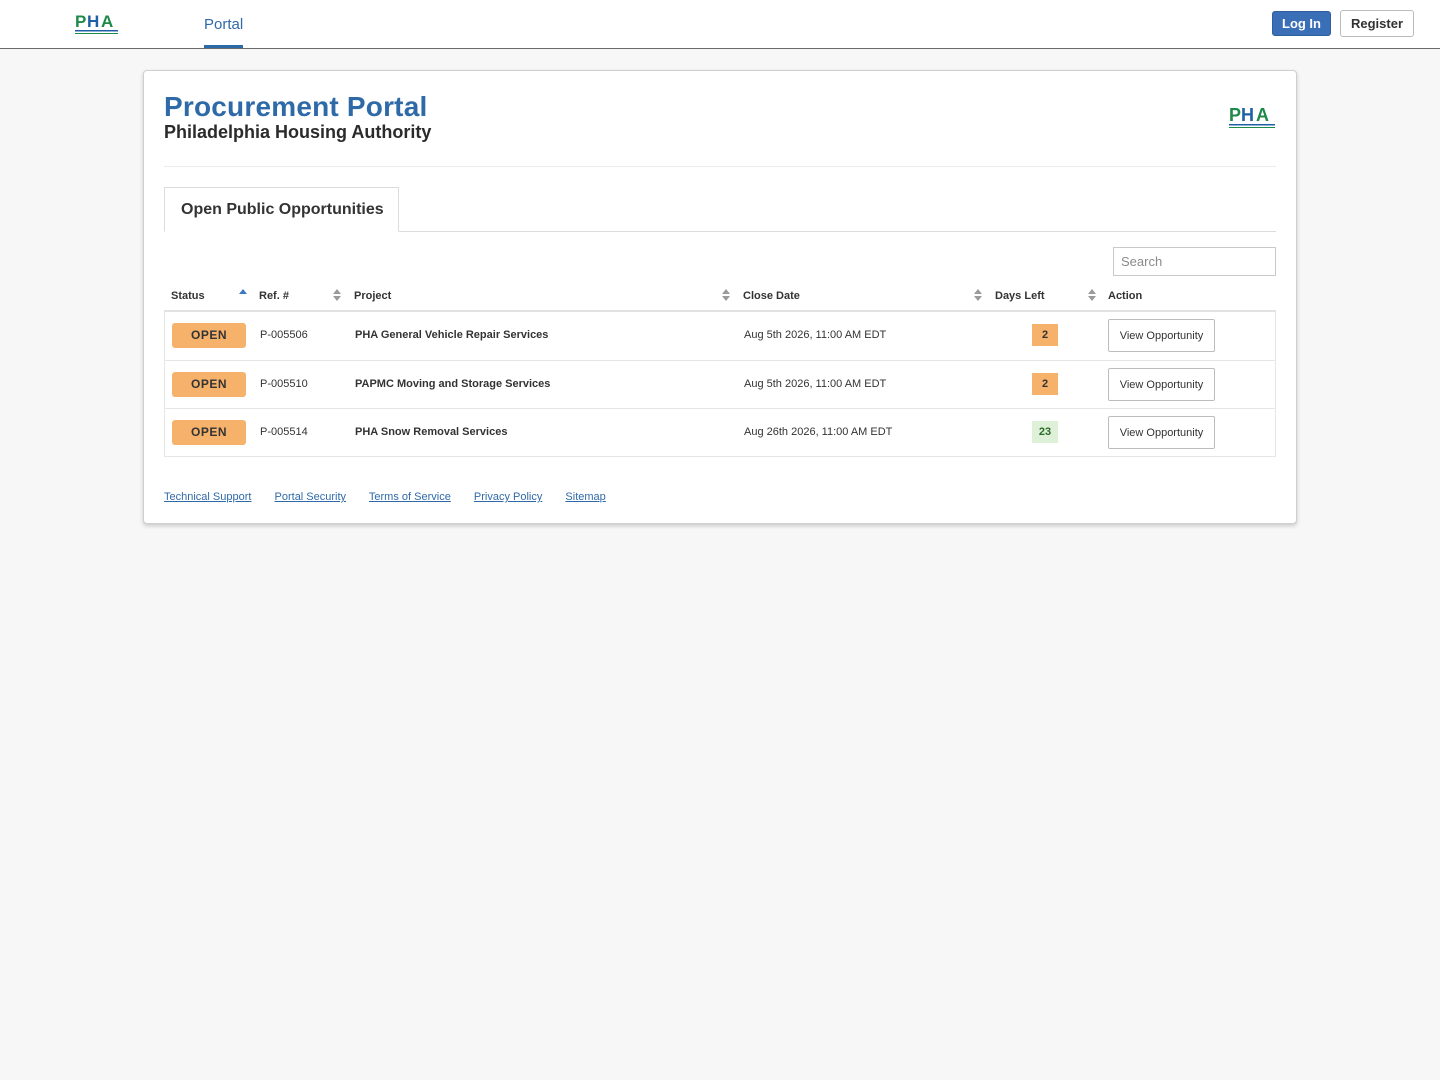  Describe the element at coordinates (1020, 296) in the screenshot. I see `column-header-days-left: Days Left` at that location.